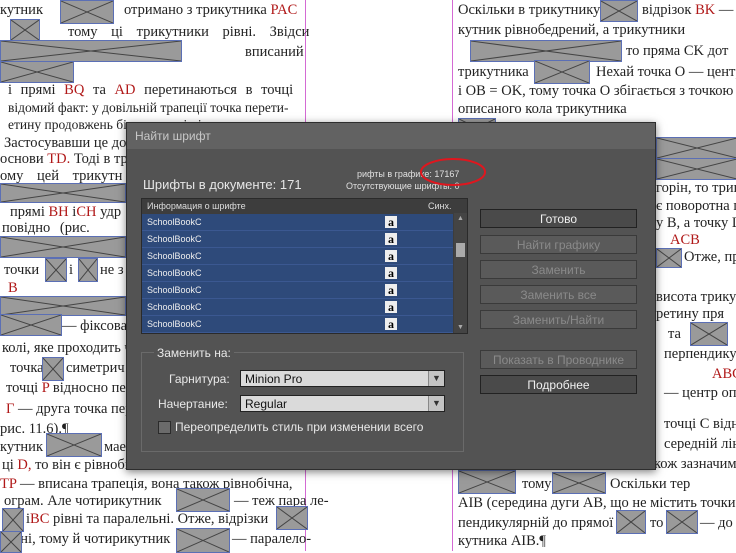 This screenshot has width=736, height=553. I want to click on left-text: — друга точка пере, so click(78, 409).